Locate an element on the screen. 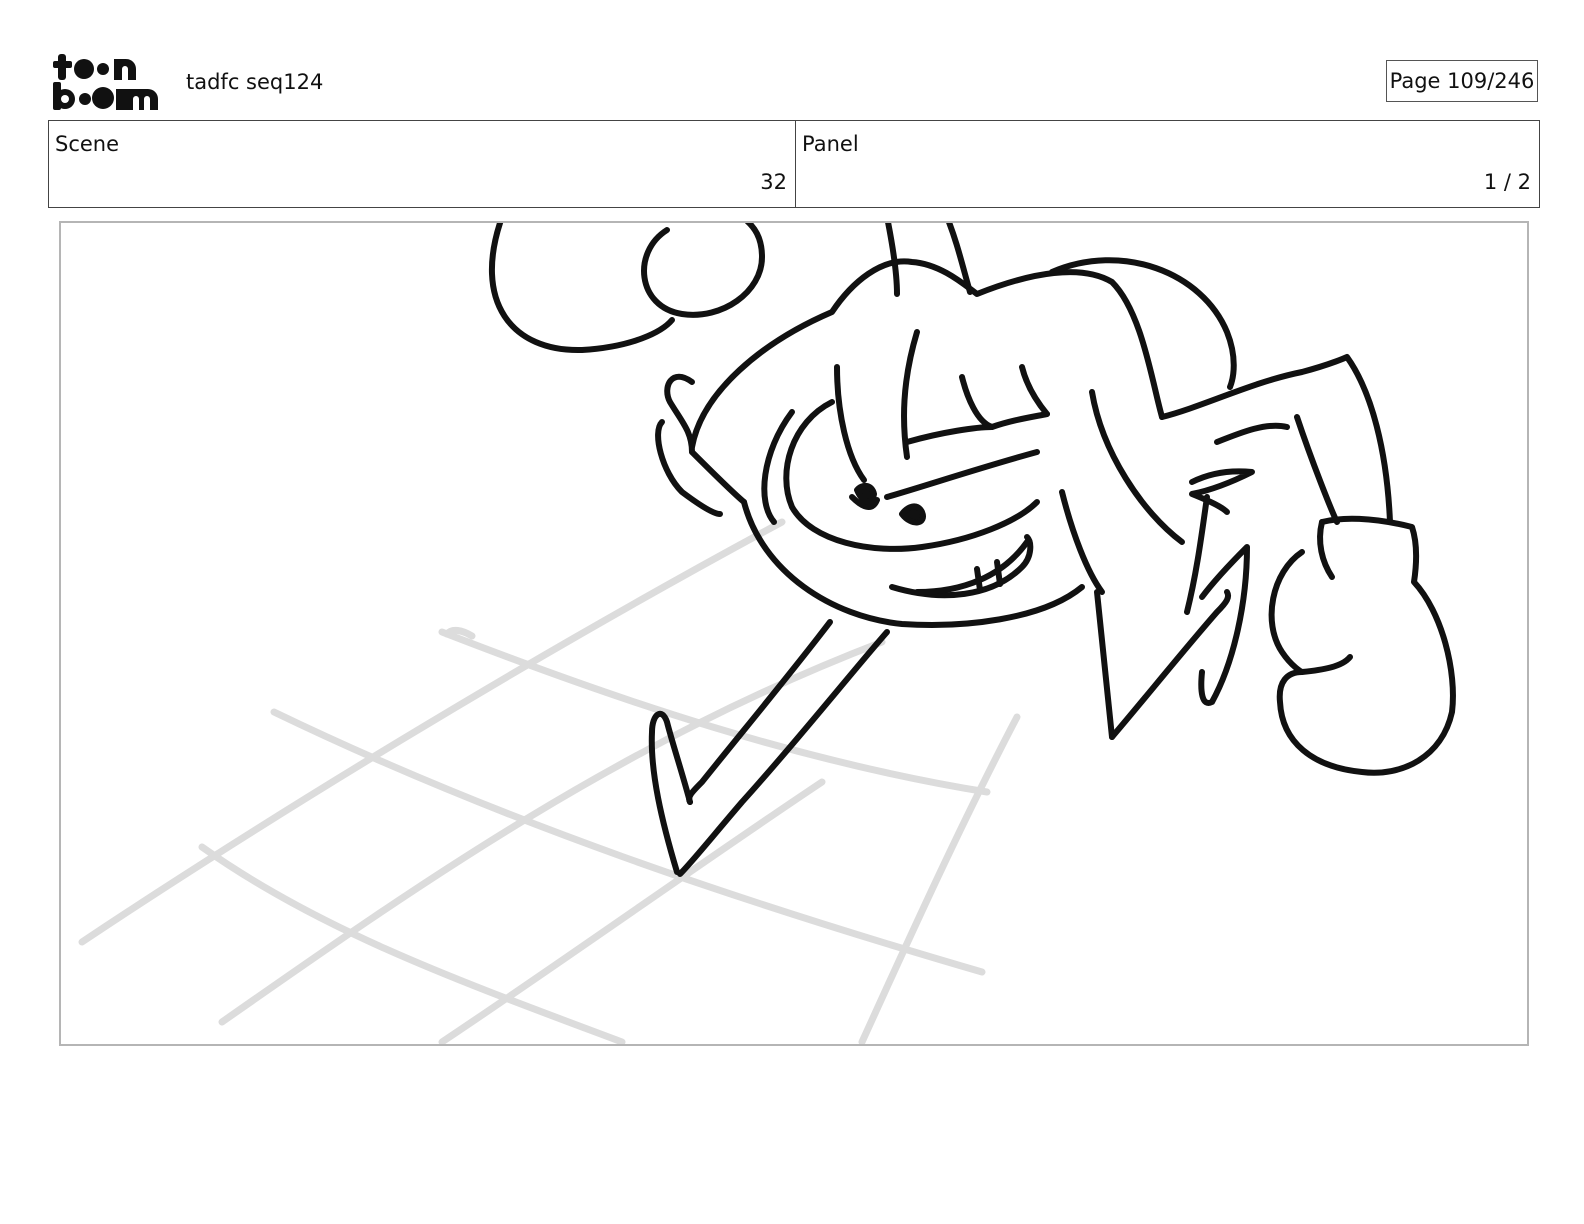 This screenshot has height=1224, width=1584. toonboom-logo is located at coordinates (108, 82).